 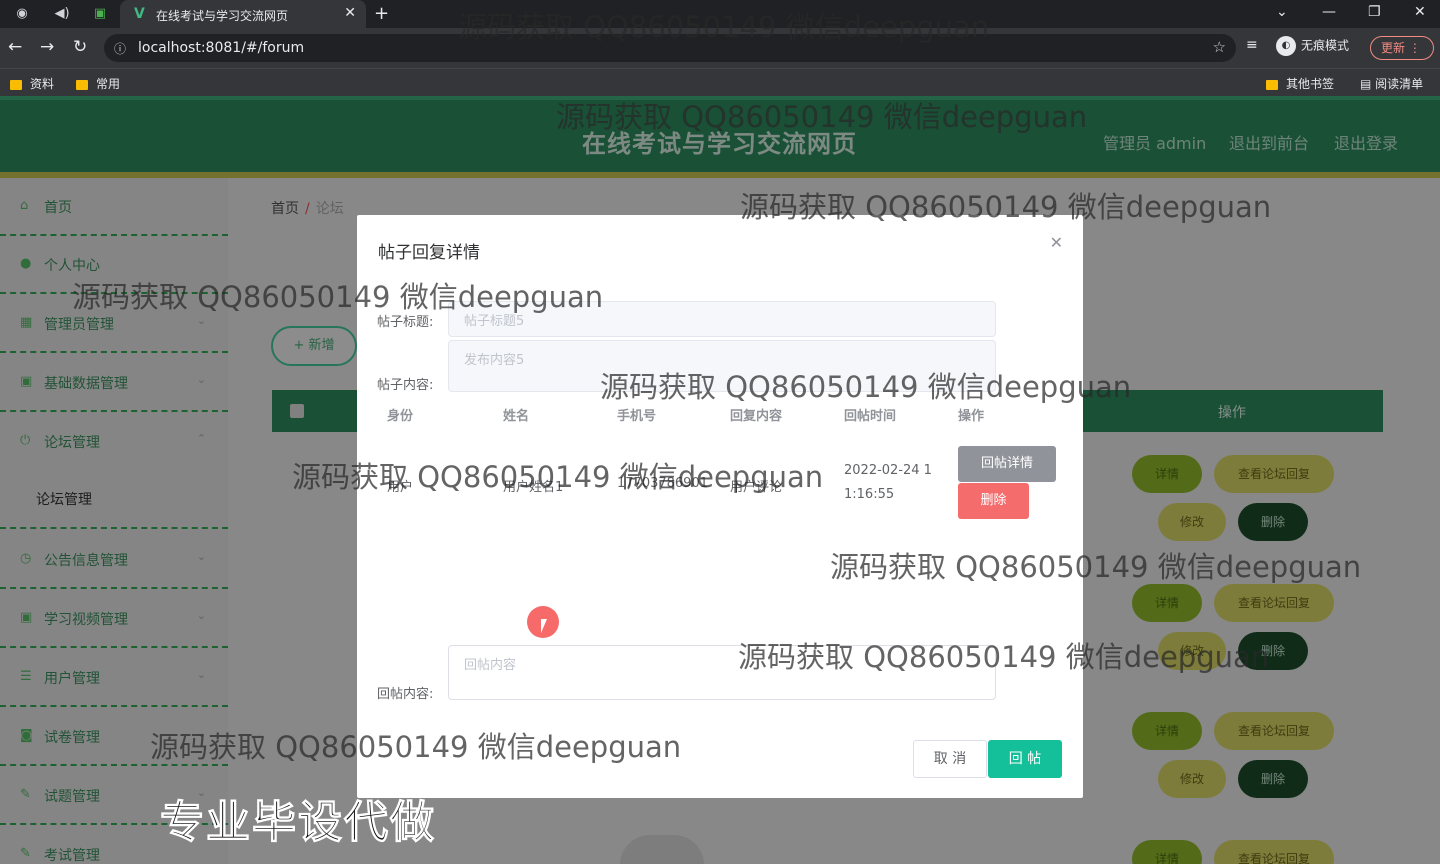 What do you see at coordinates (381, 13) in the screenshot?
I see `new-tab-icon: +` at bounding box center [381, 13].